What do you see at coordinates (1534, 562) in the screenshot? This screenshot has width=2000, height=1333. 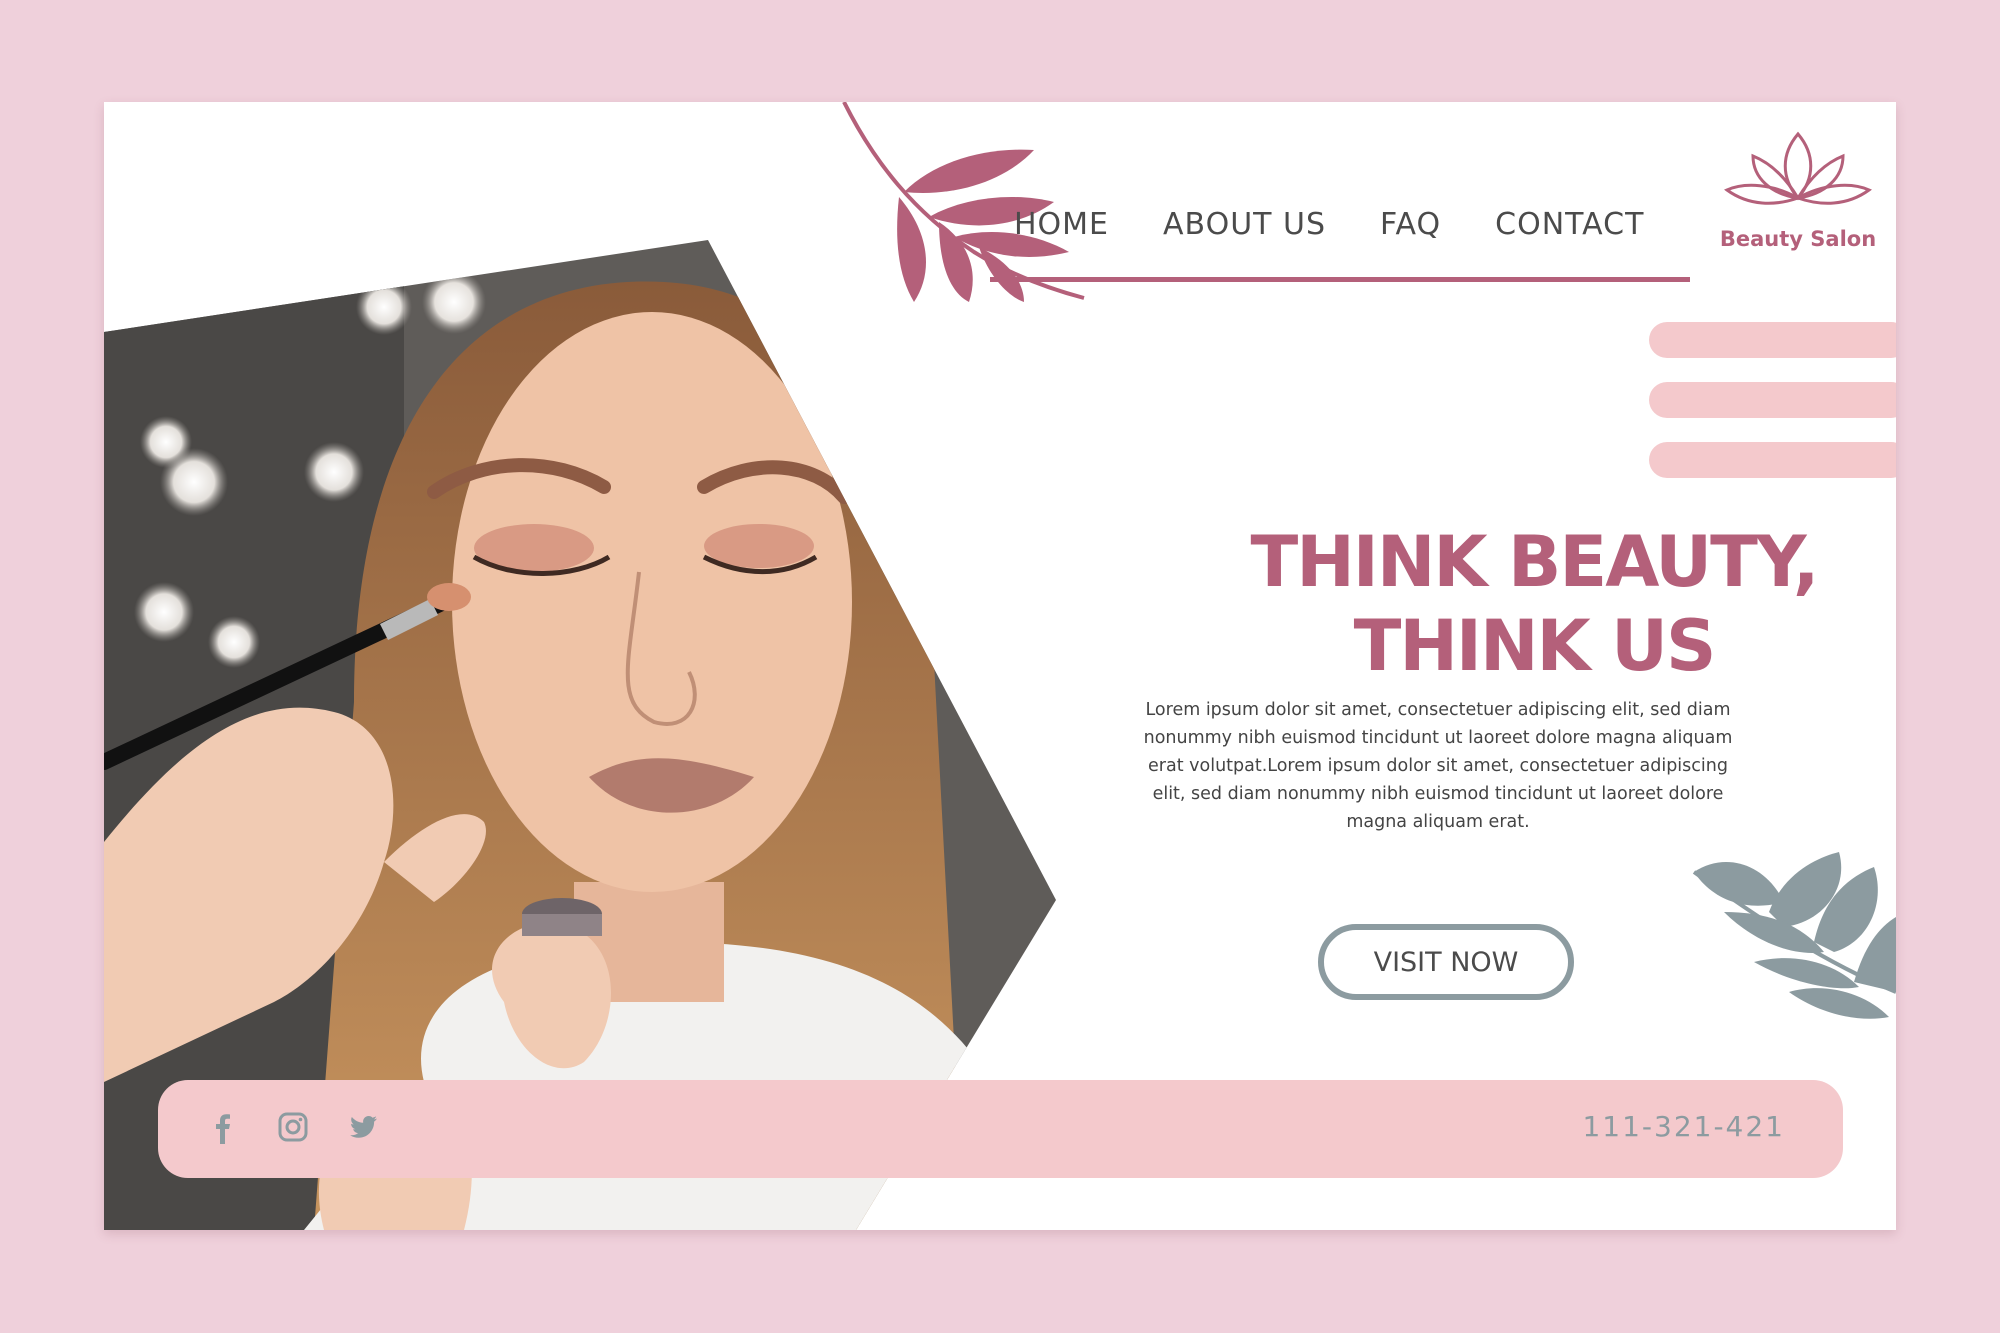 I see `headline-line-1: THINK BEAUTY,` at bounding box center [1534, 562].